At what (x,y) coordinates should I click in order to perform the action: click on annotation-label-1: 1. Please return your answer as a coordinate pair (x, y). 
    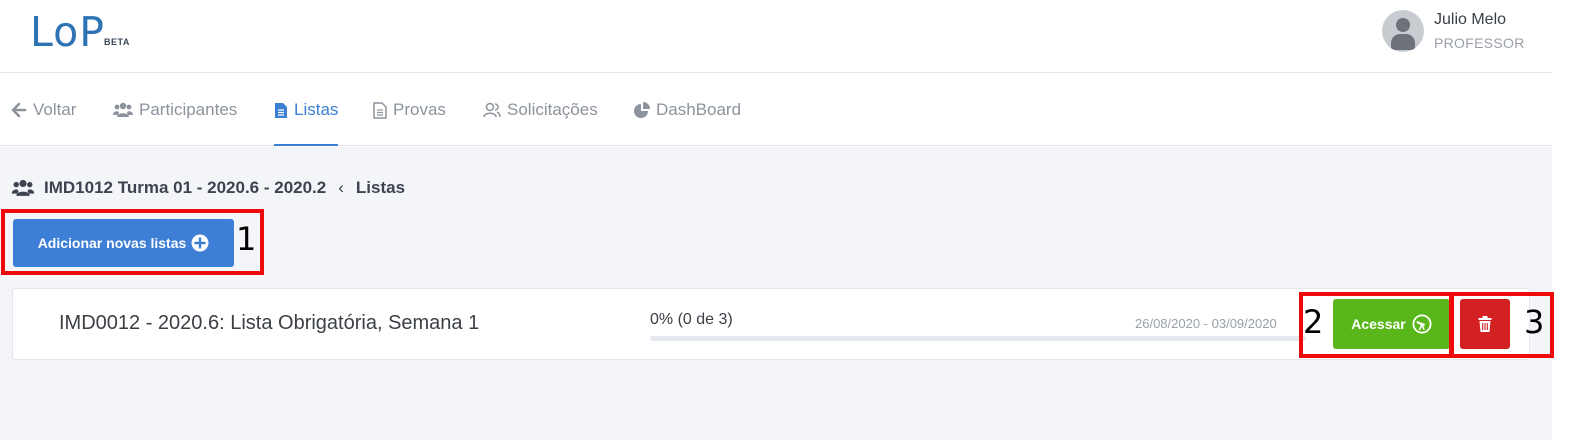
    Looking at the image, I should click on (246, 239).